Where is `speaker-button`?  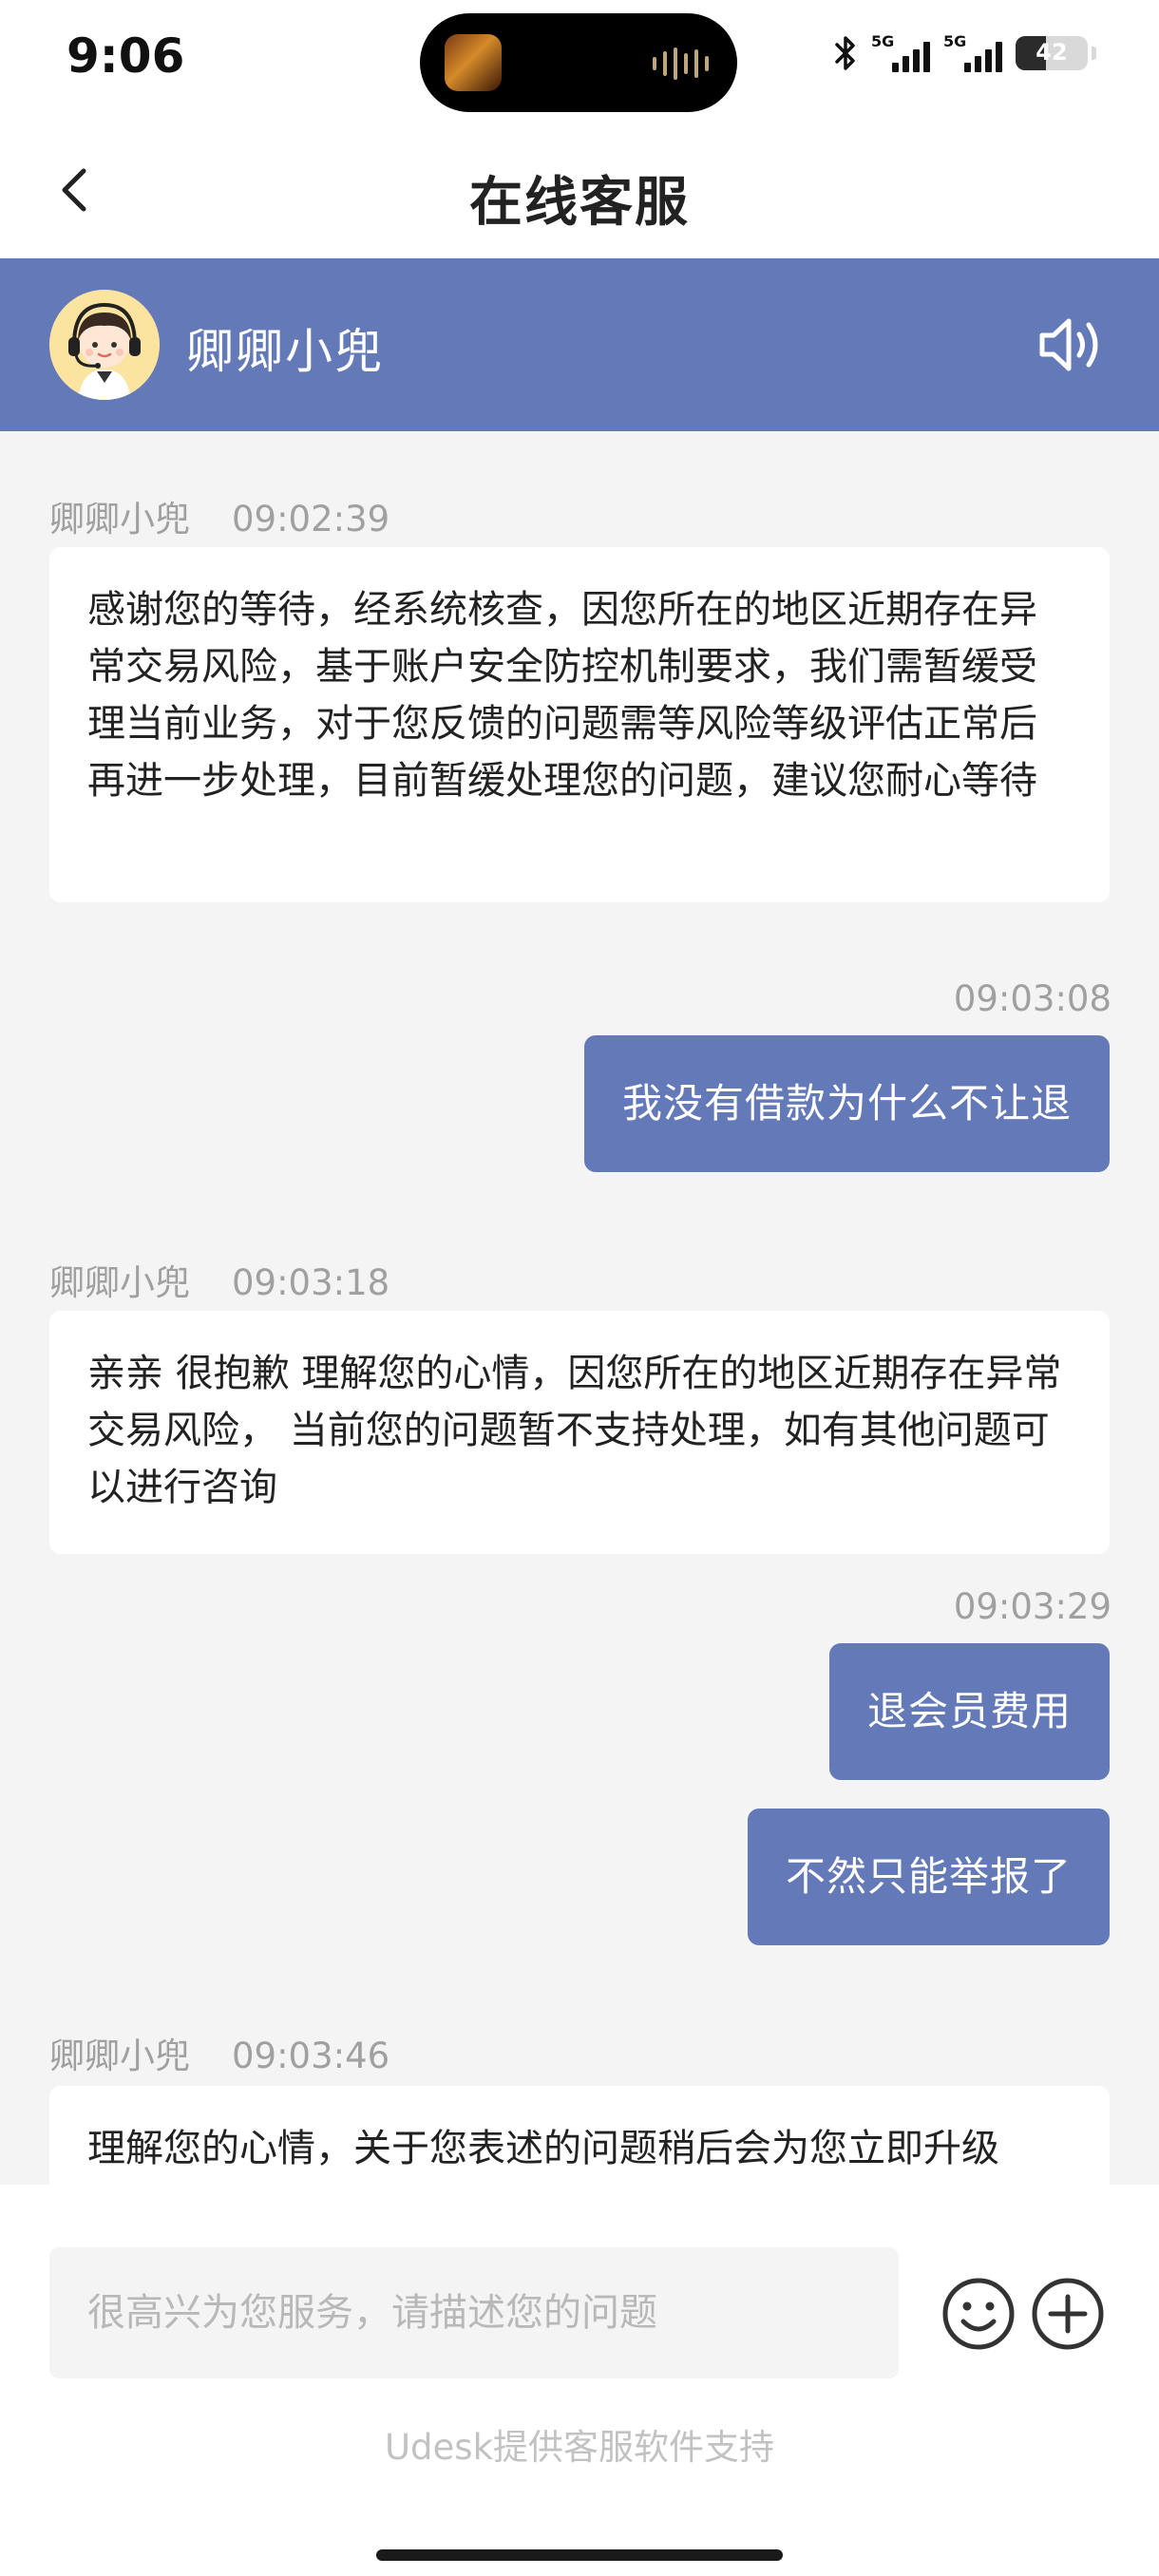
speaker-button is located at coordinates (1073, 344).